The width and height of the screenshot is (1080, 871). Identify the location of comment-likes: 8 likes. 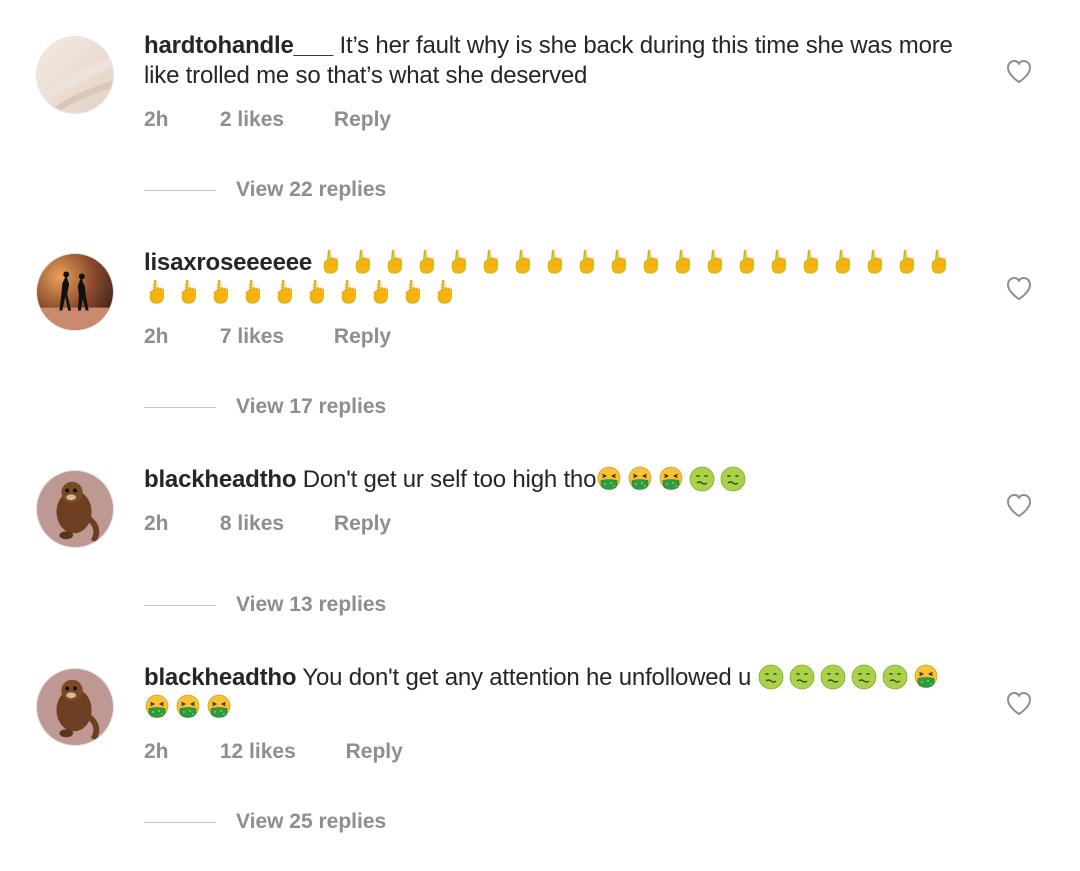
(252, 524).